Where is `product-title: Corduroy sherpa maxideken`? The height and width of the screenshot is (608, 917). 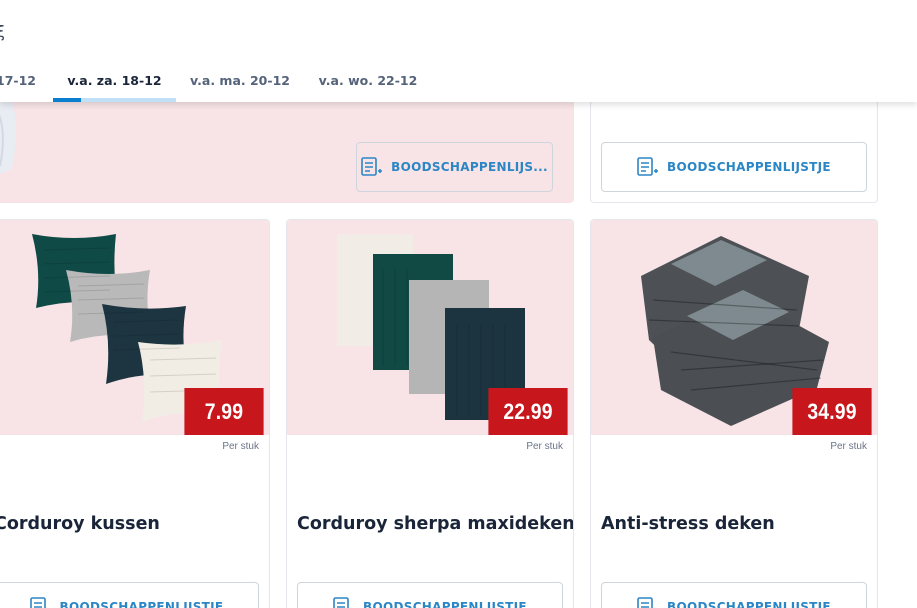 product-title: Corduroy sherpa maxideken is located at coordinates (435, 524).